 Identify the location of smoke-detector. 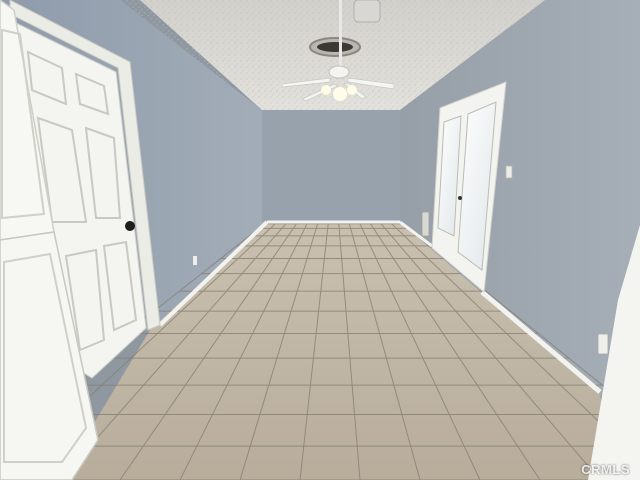
(367, 11).